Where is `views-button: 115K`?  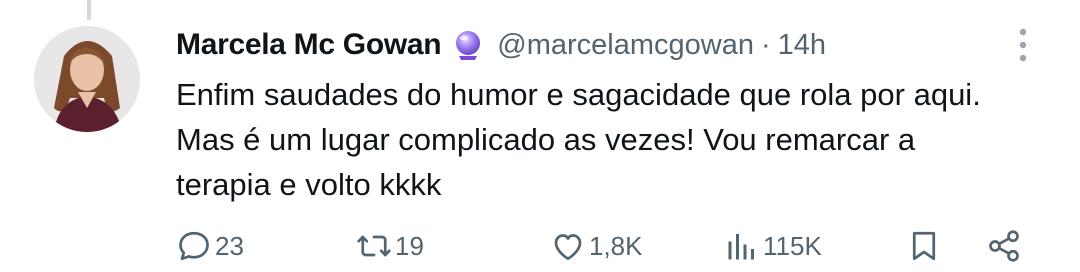
views-button: 115K is located at coordinates (773, 246).